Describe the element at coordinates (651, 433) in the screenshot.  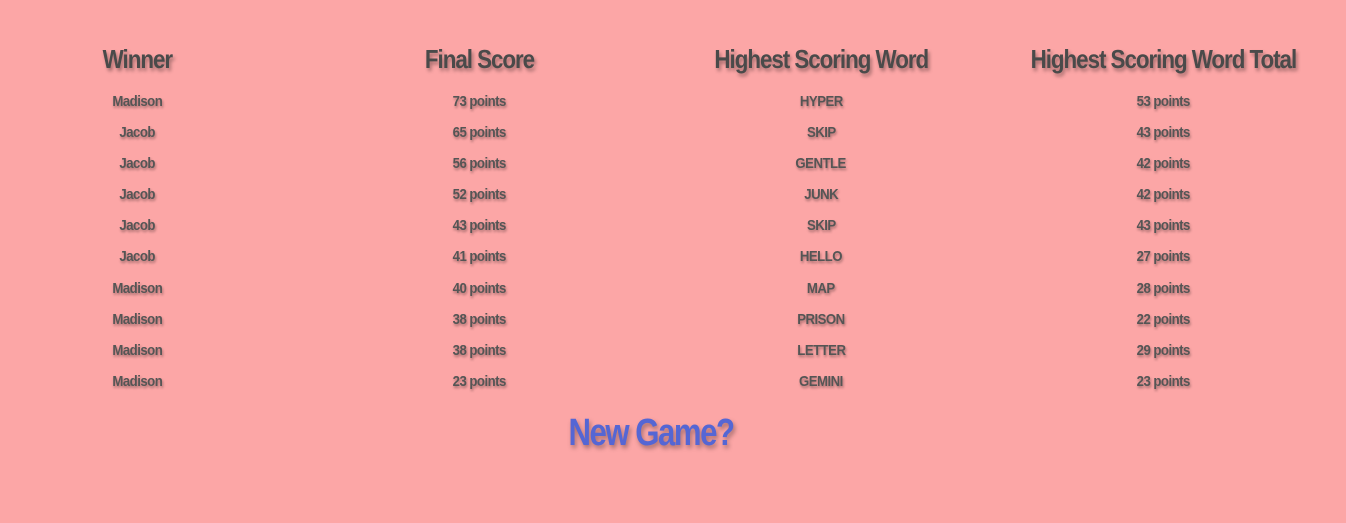
I see `new-game-button: New Game?` at that location.